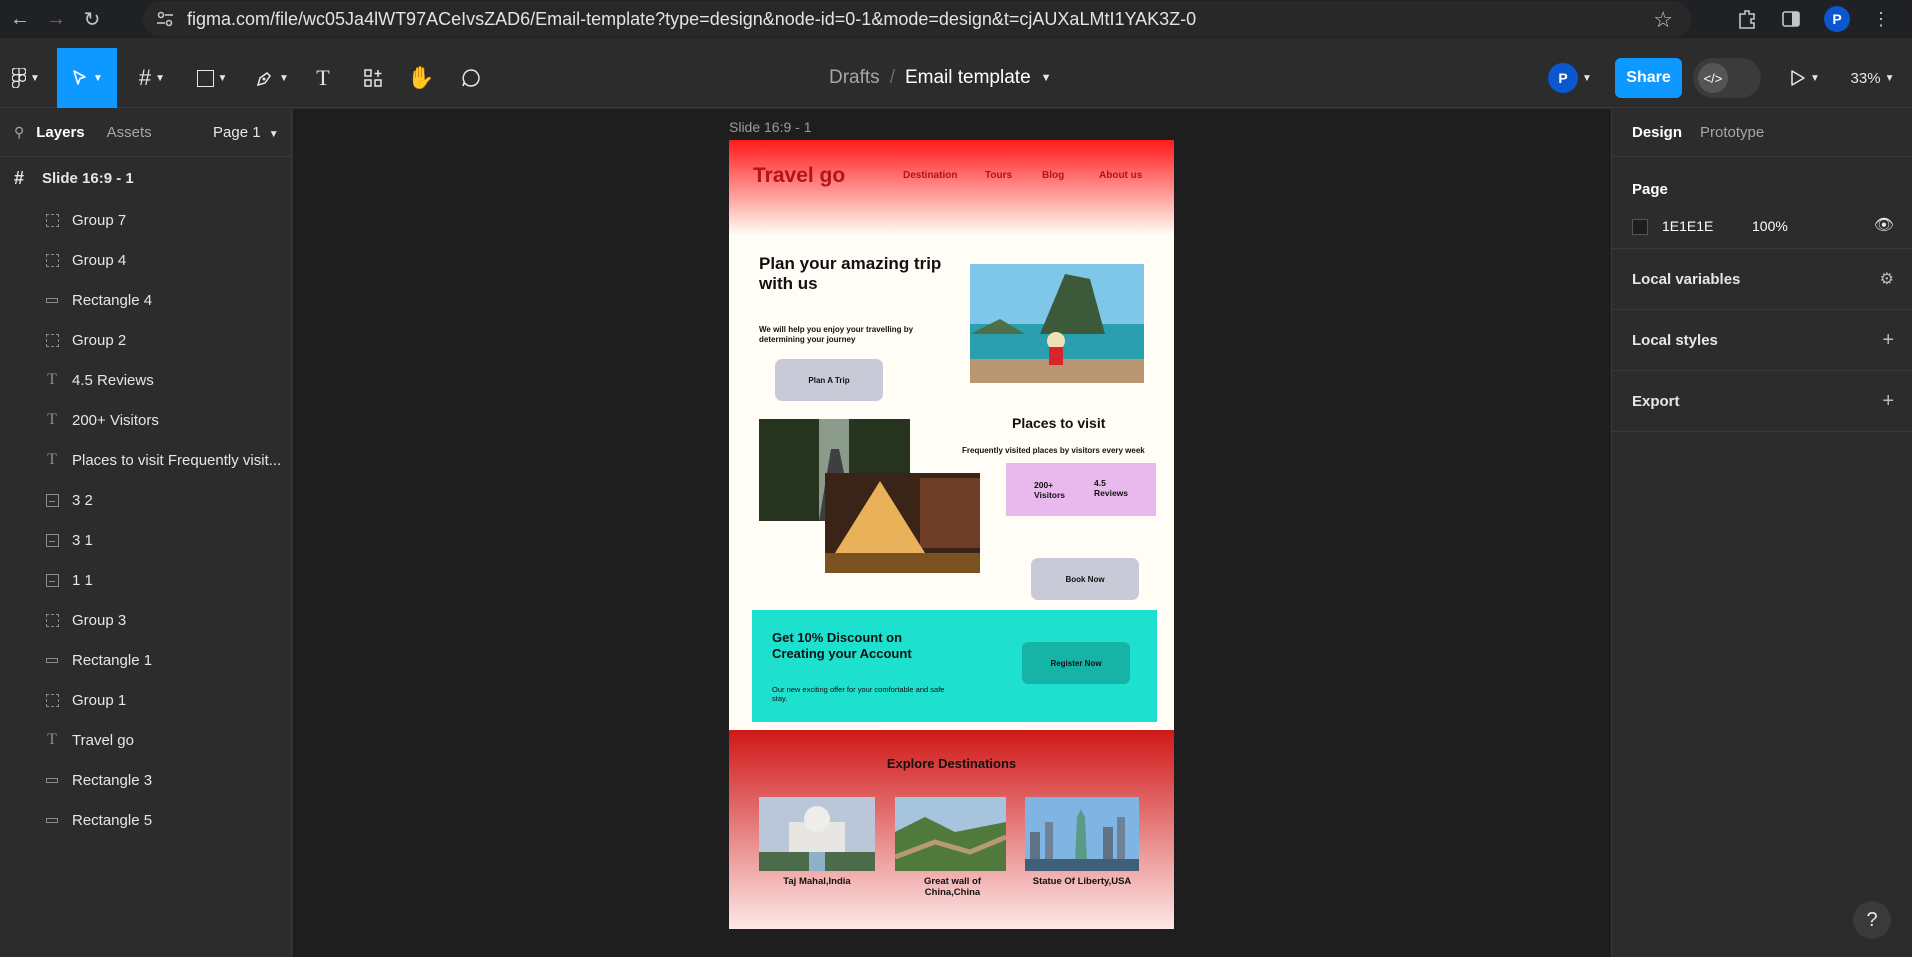 Image resolution: width=1912 pixels, height=957 pixels. I want to click on layer-name: Rectangle 3, so click(112, 780).